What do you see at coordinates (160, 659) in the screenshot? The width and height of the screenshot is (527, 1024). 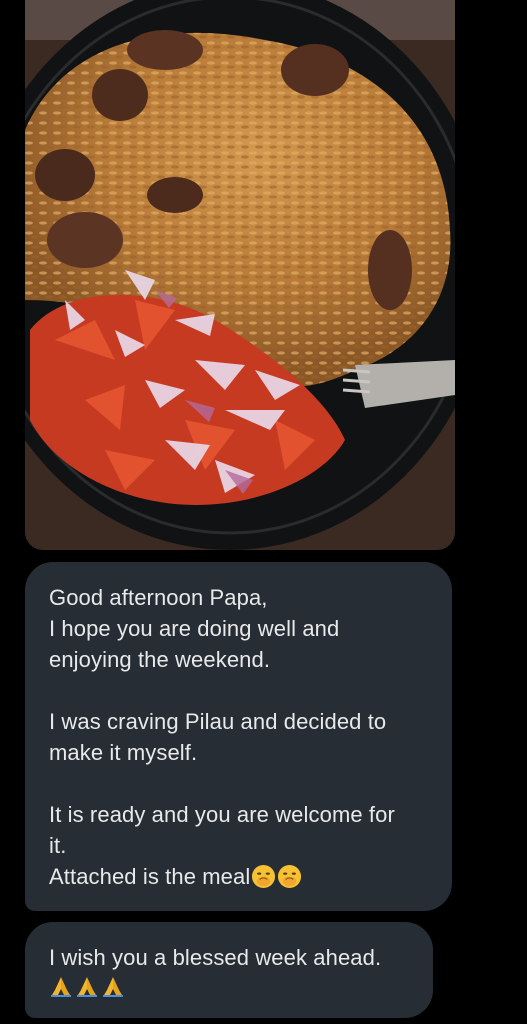 I see `message-text-line: enjoying the weekend.` at bounding box center [160, 659].